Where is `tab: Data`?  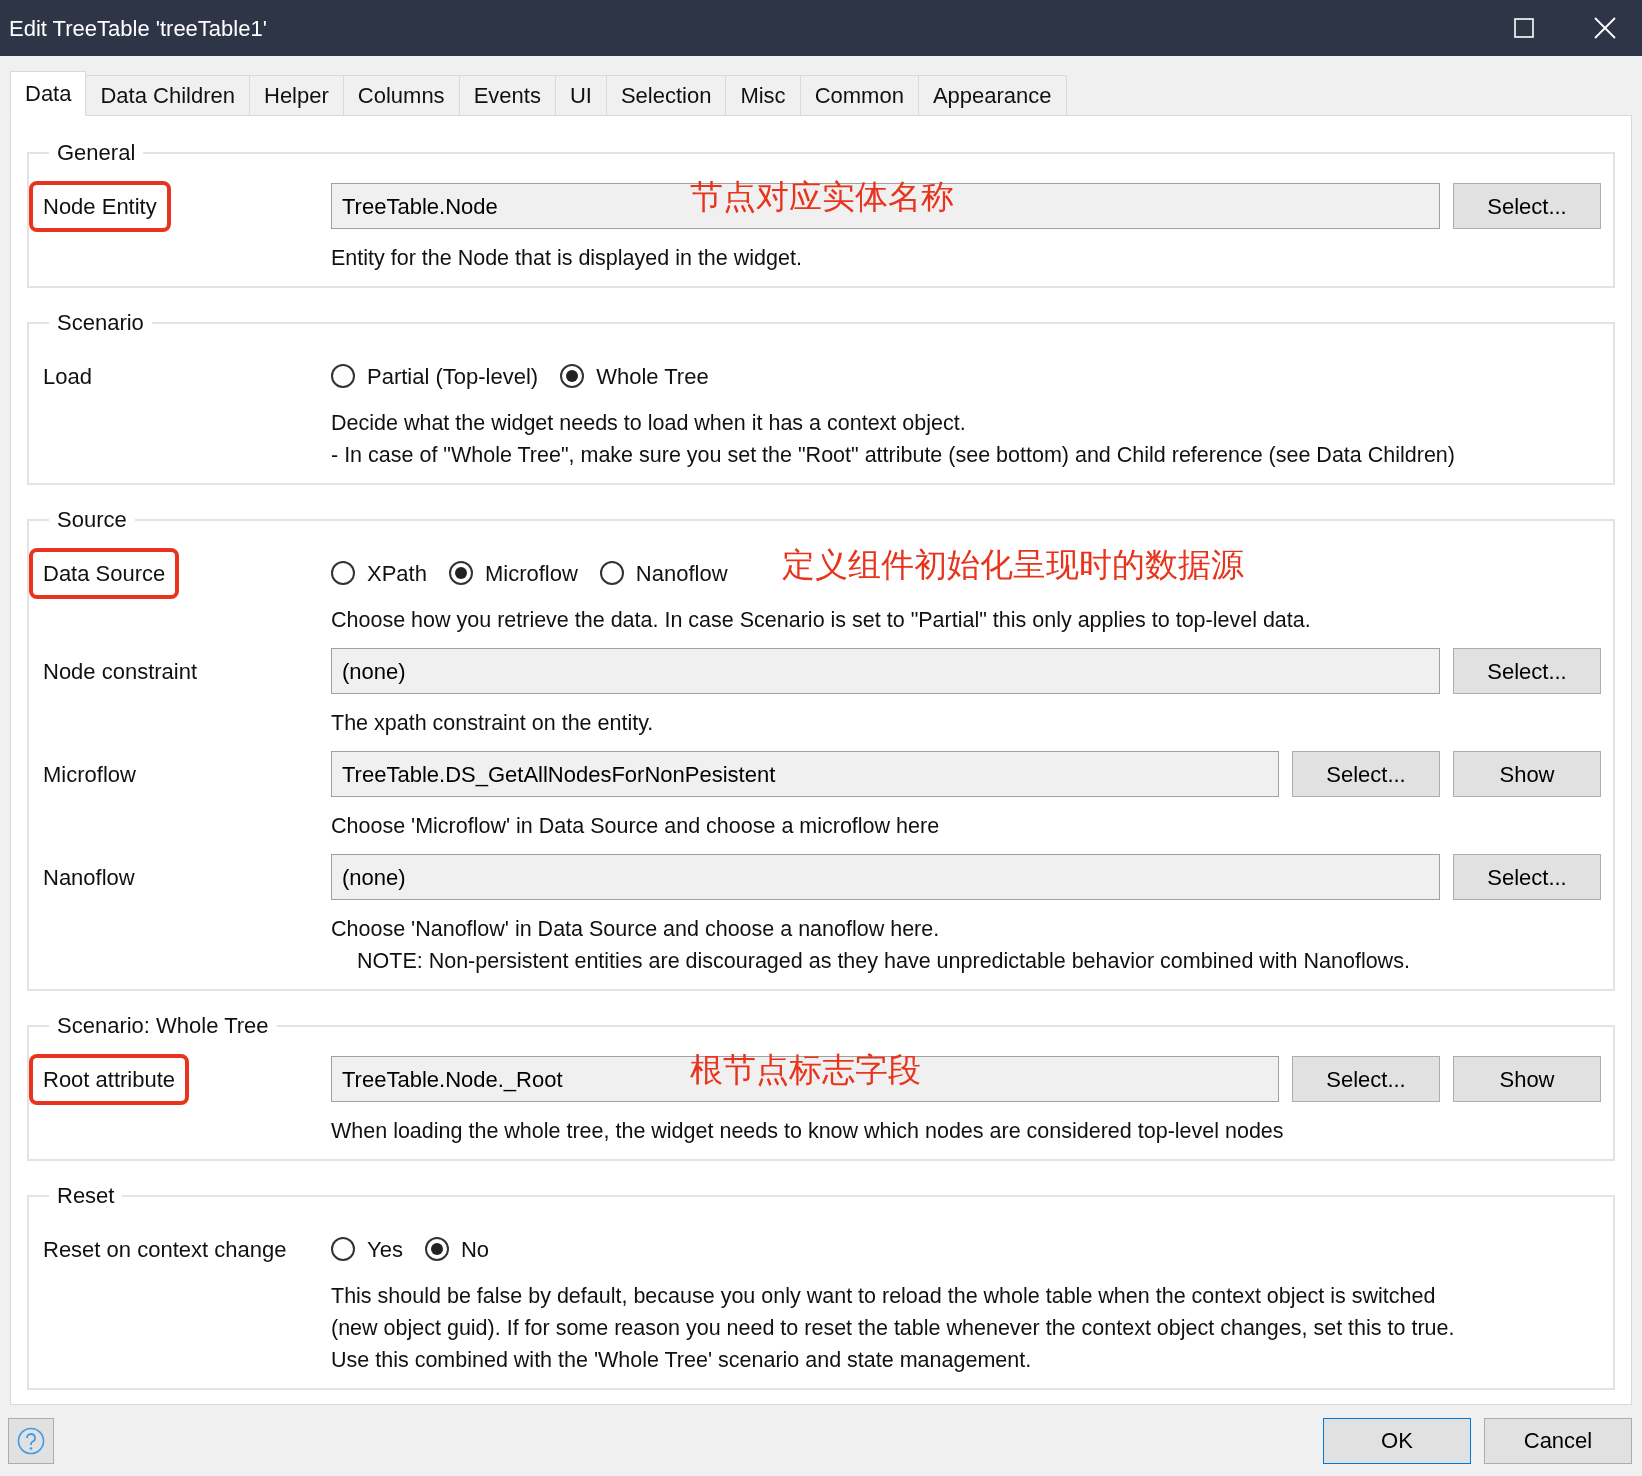 tab: Data is located at coordinates (48, 93).